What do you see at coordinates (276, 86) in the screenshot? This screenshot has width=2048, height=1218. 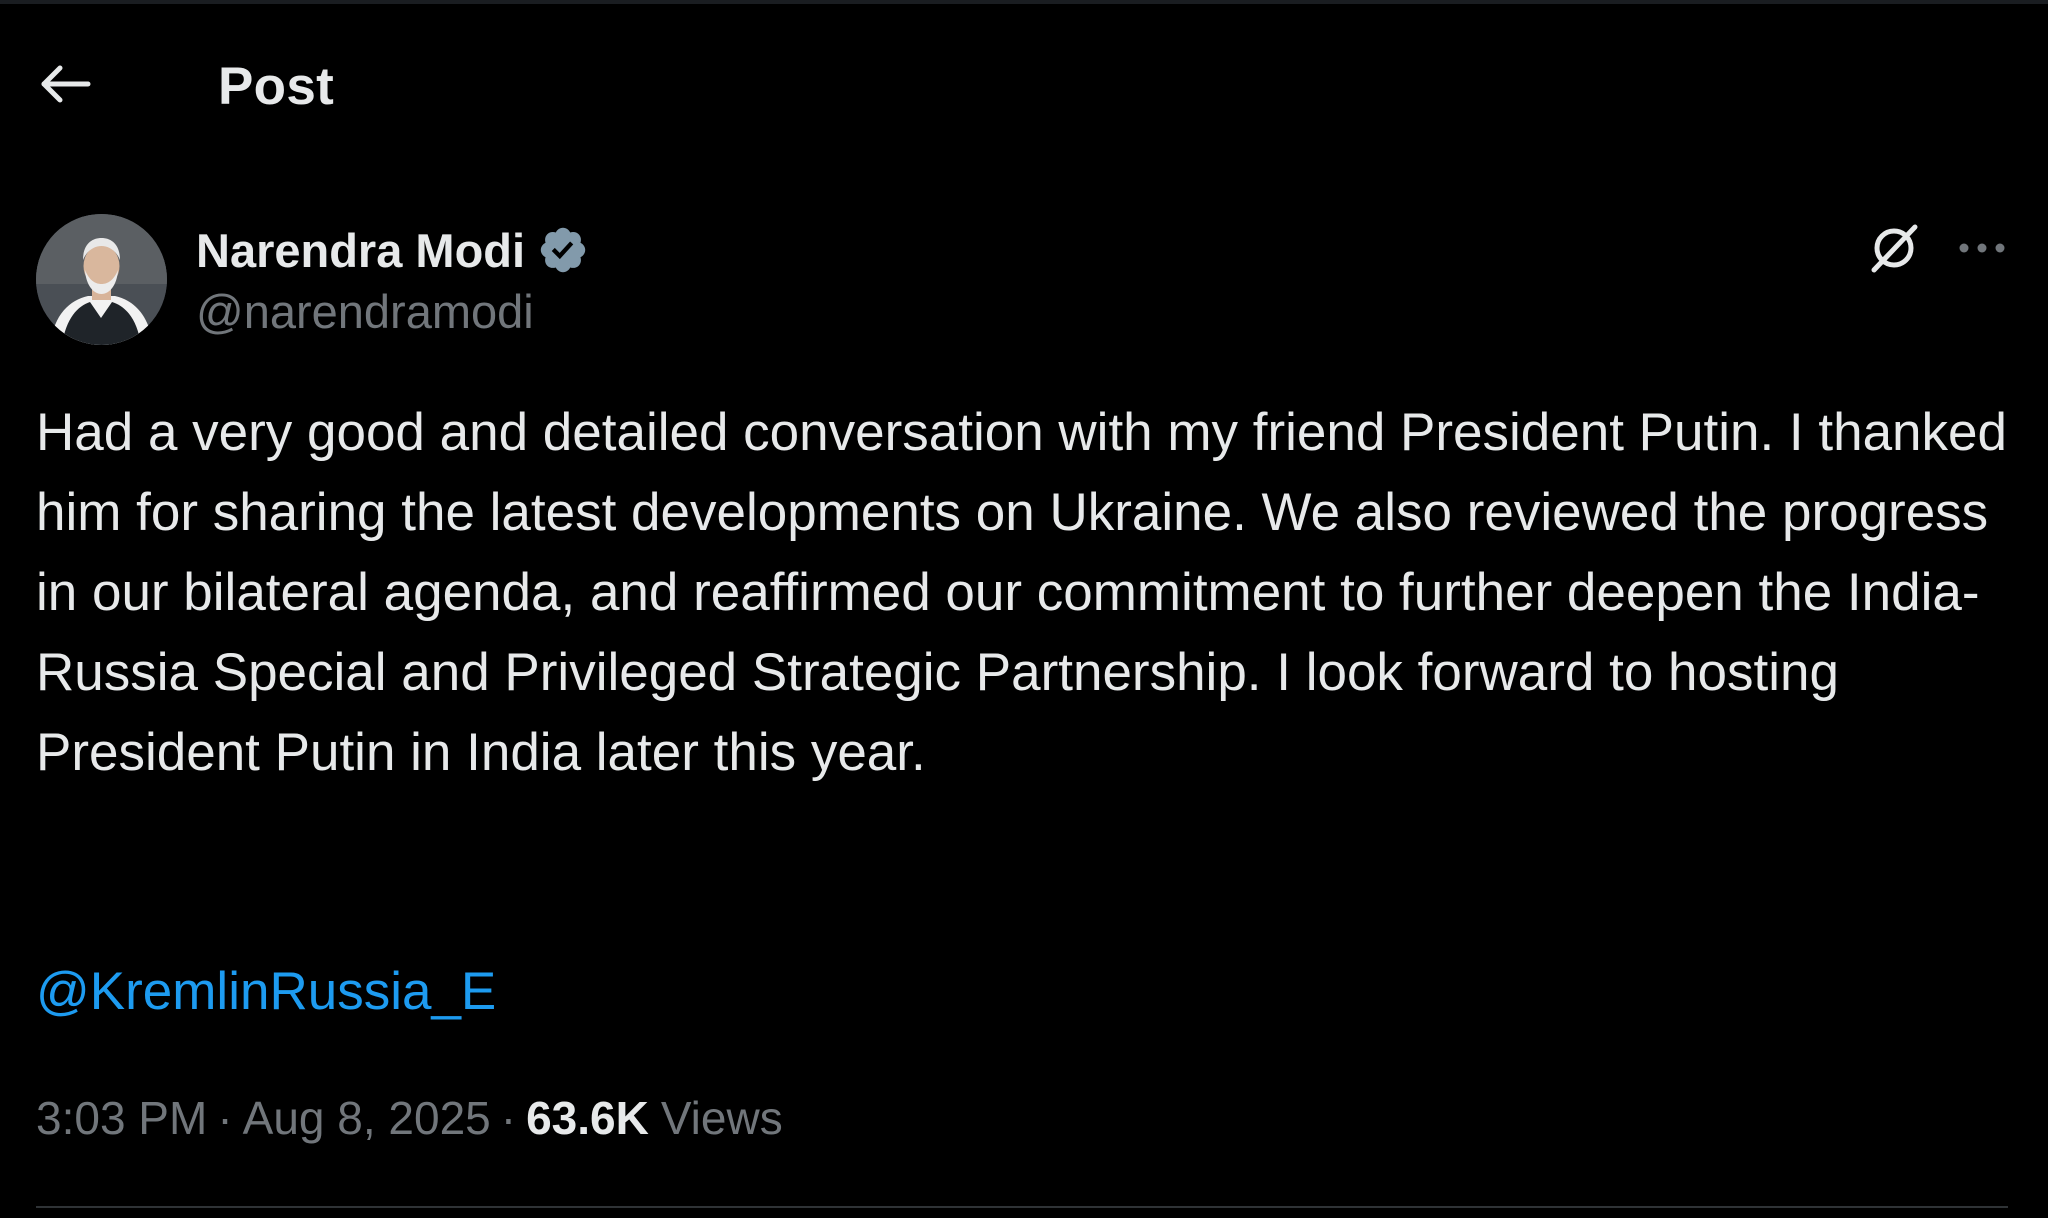 I see `page-title: Post` at bounding box center [276, 86].